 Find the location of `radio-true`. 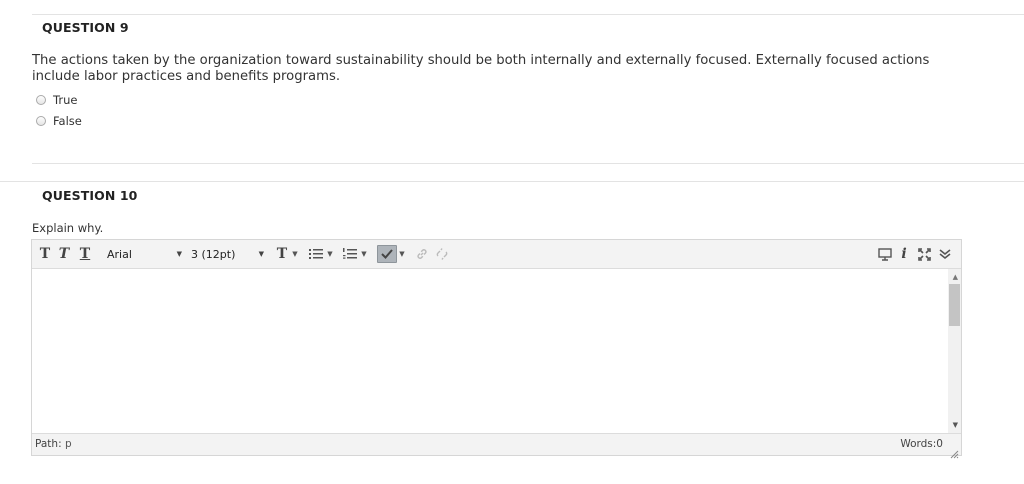

radio-true is located at coordinates (41, 100).